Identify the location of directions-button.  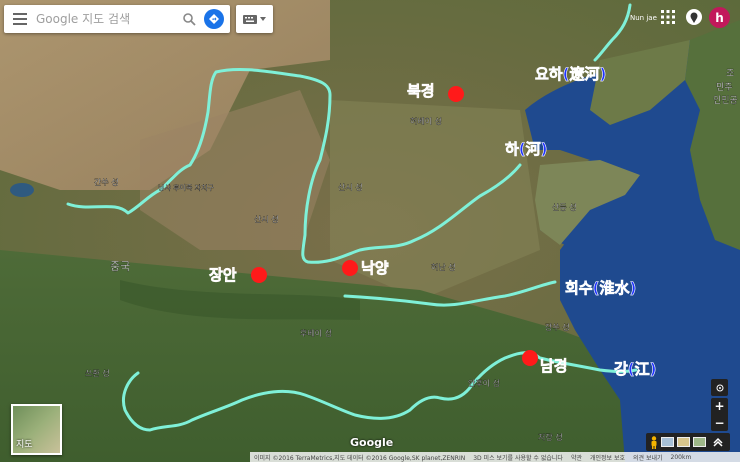
(214, 19).